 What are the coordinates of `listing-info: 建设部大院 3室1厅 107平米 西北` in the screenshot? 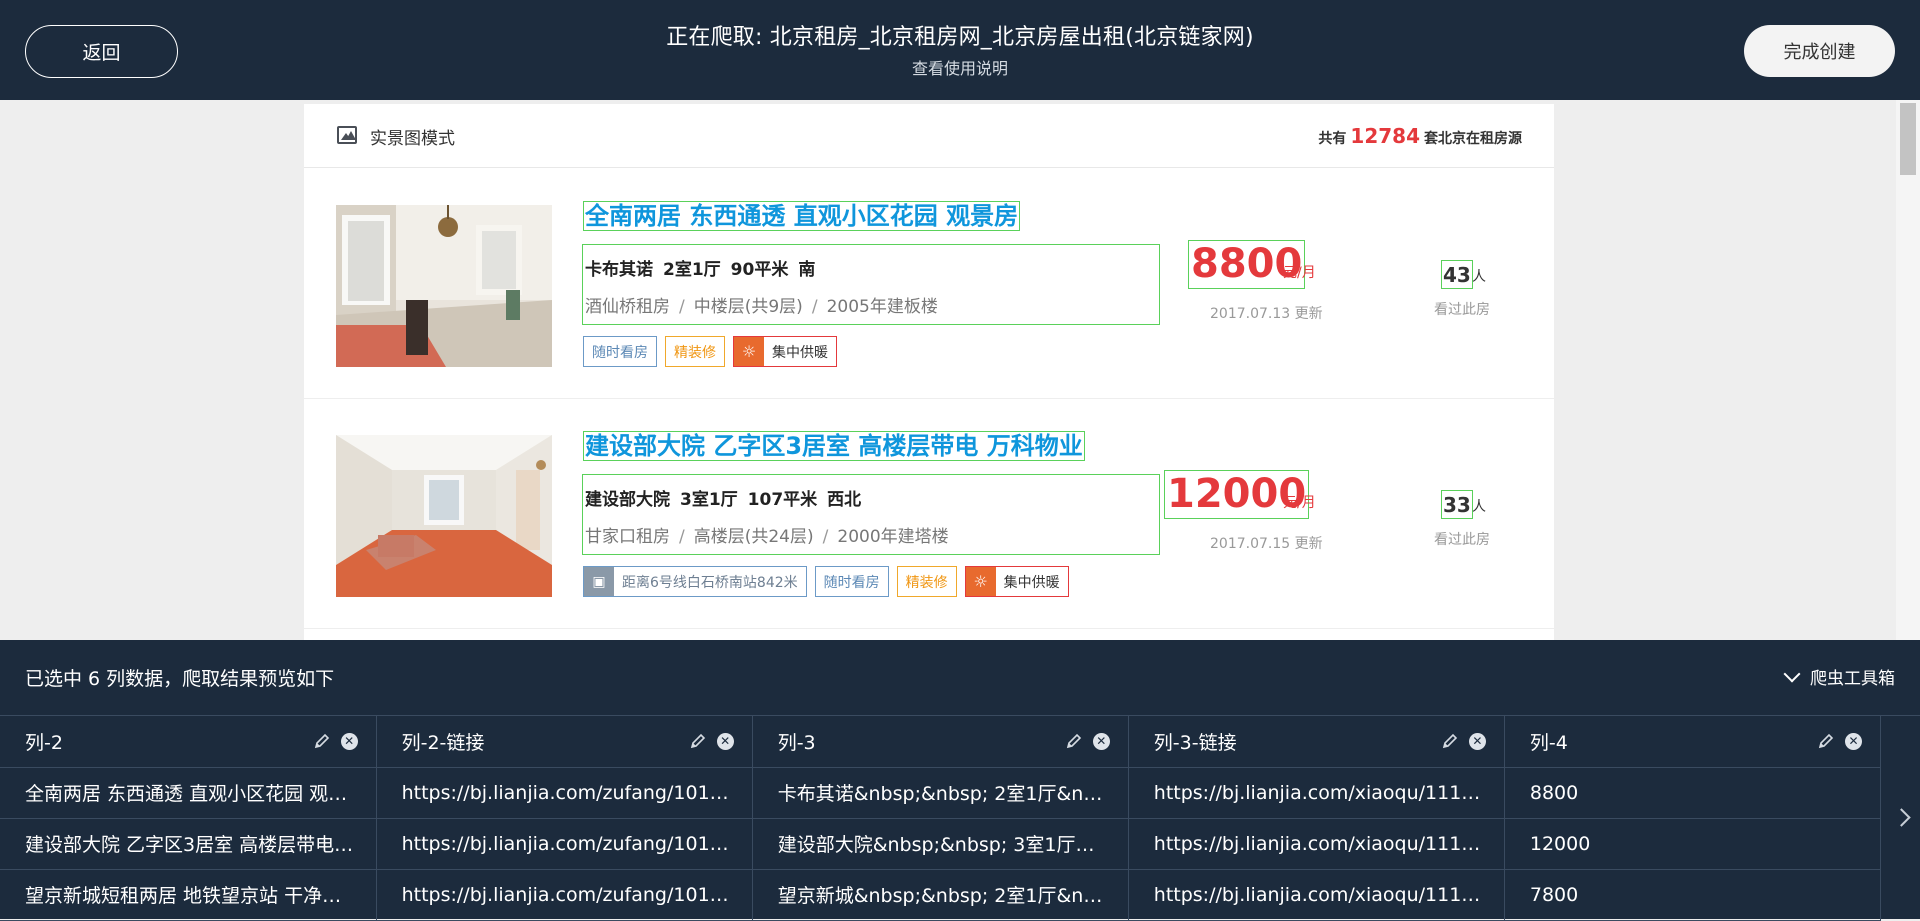 It's located at (728, 497).